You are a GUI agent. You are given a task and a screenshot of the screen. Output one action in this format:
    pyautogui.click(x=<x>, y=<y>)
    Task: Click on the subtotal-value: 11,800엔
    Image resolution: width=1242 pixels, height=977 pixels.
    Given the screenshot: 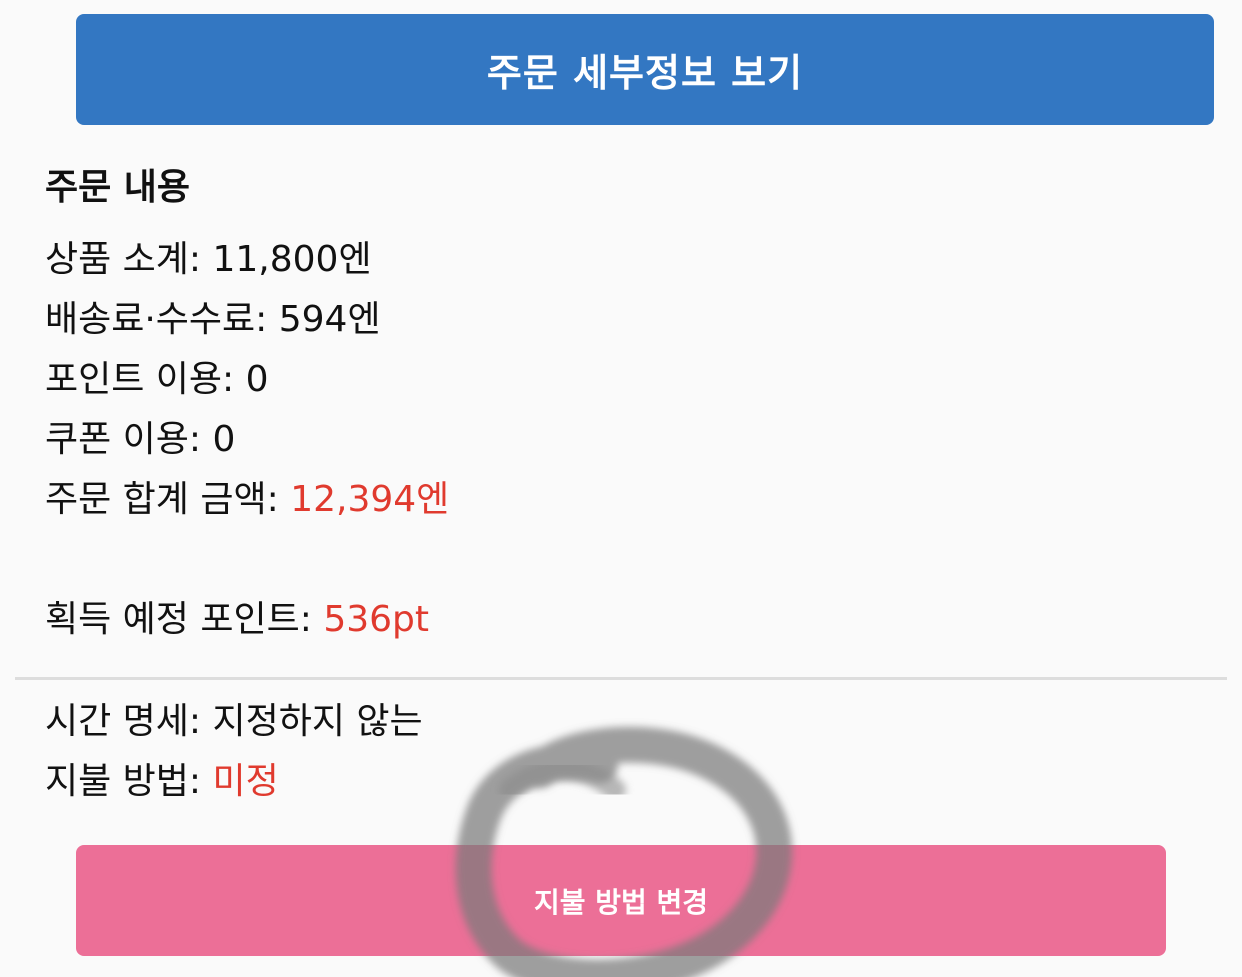 What is the action you would take?
    pyautogui.click(x=292, y=259)
    